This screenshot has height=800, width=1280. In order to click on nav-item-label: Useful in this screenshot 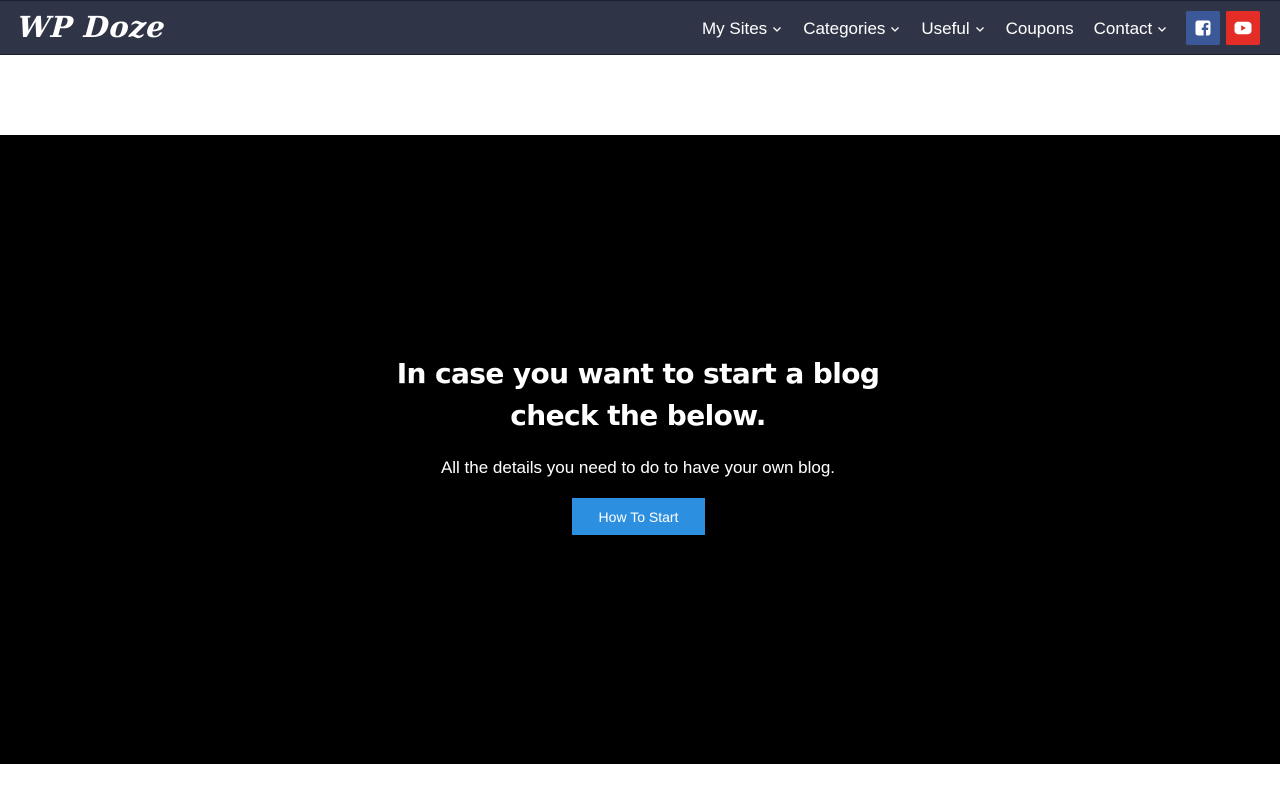, I will do `click(945, 28)`.